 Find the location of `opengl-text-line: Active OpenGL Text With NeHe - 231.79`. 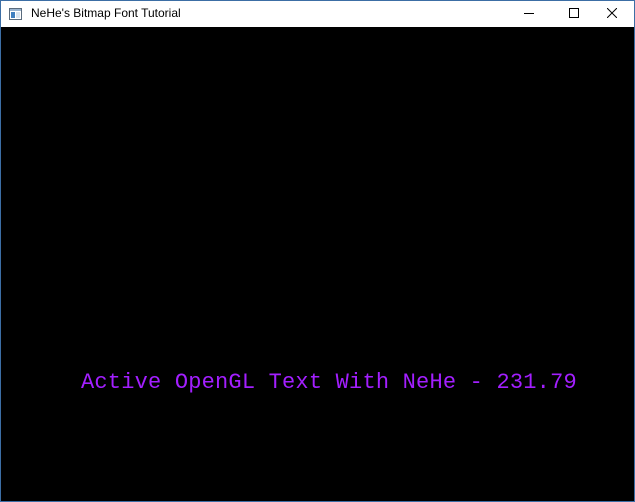

opengl-text-line: Active OpenGL Text With NeHe - 231.79 is located at coordinates (329, 383).